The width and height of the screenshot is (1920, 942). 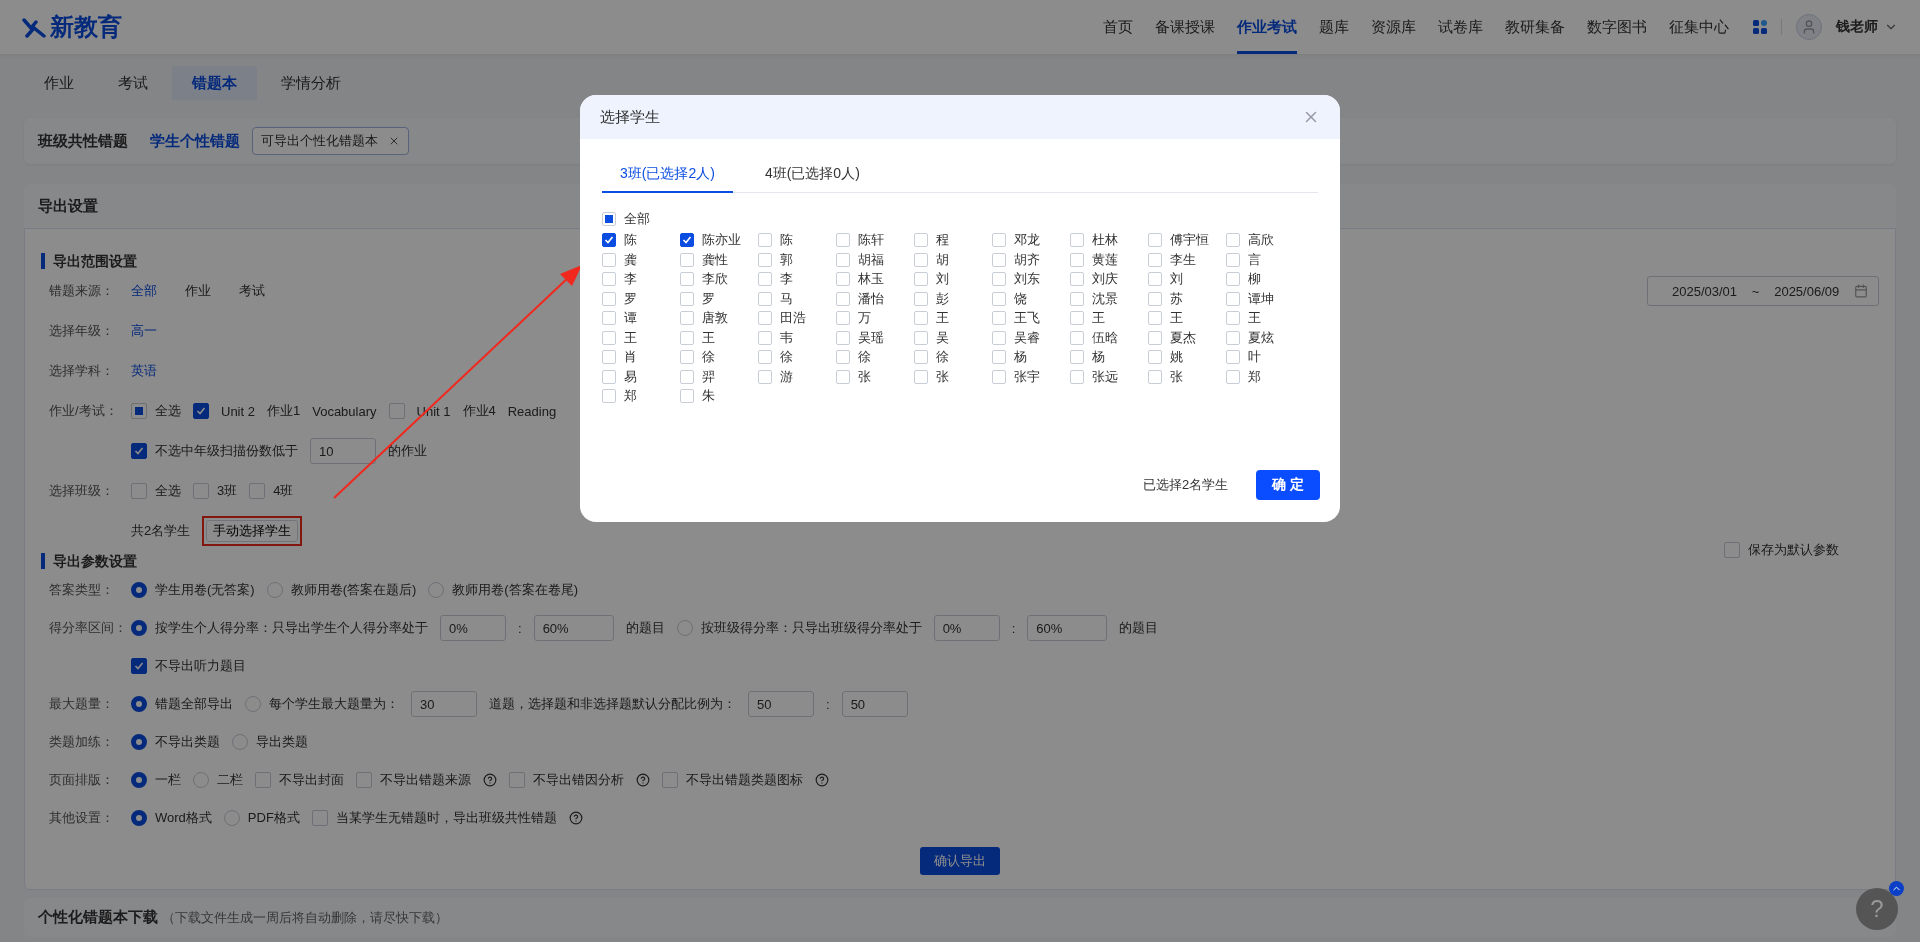 What do you see at coordinates (811, 628) in the screenshot?
I see `radio-label: 按班级得分率：只导出班级得分率处于` at bounding box center [811, 628].